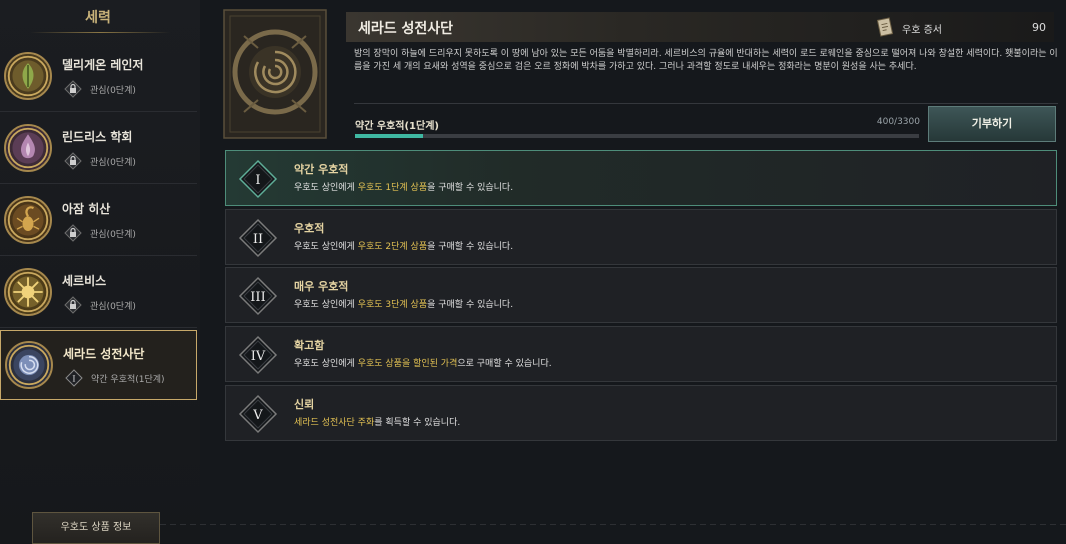 The image size is (1066, 544). I want to click on tier-numeral-badge-icon: V, so click(258, 414).